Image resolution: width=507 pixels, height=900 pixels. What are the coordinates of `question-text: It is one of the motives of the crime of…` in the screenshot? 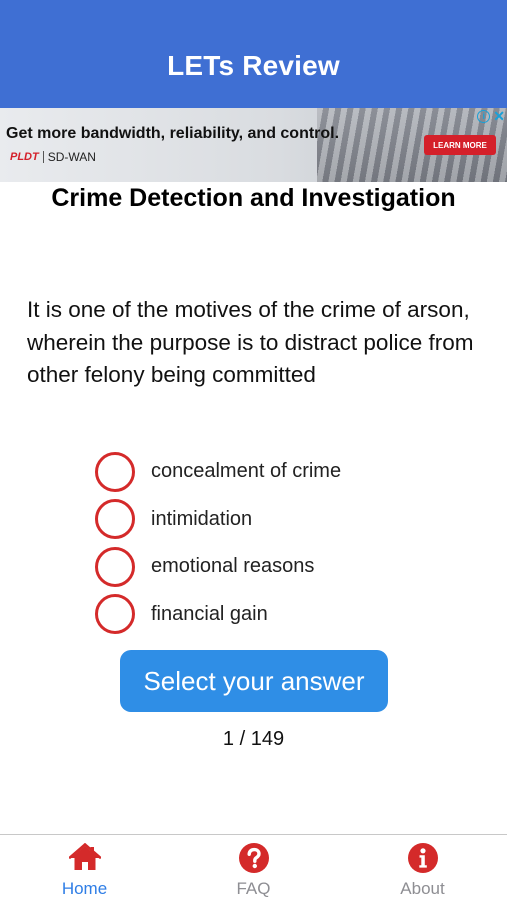 It's located at (250, 342).